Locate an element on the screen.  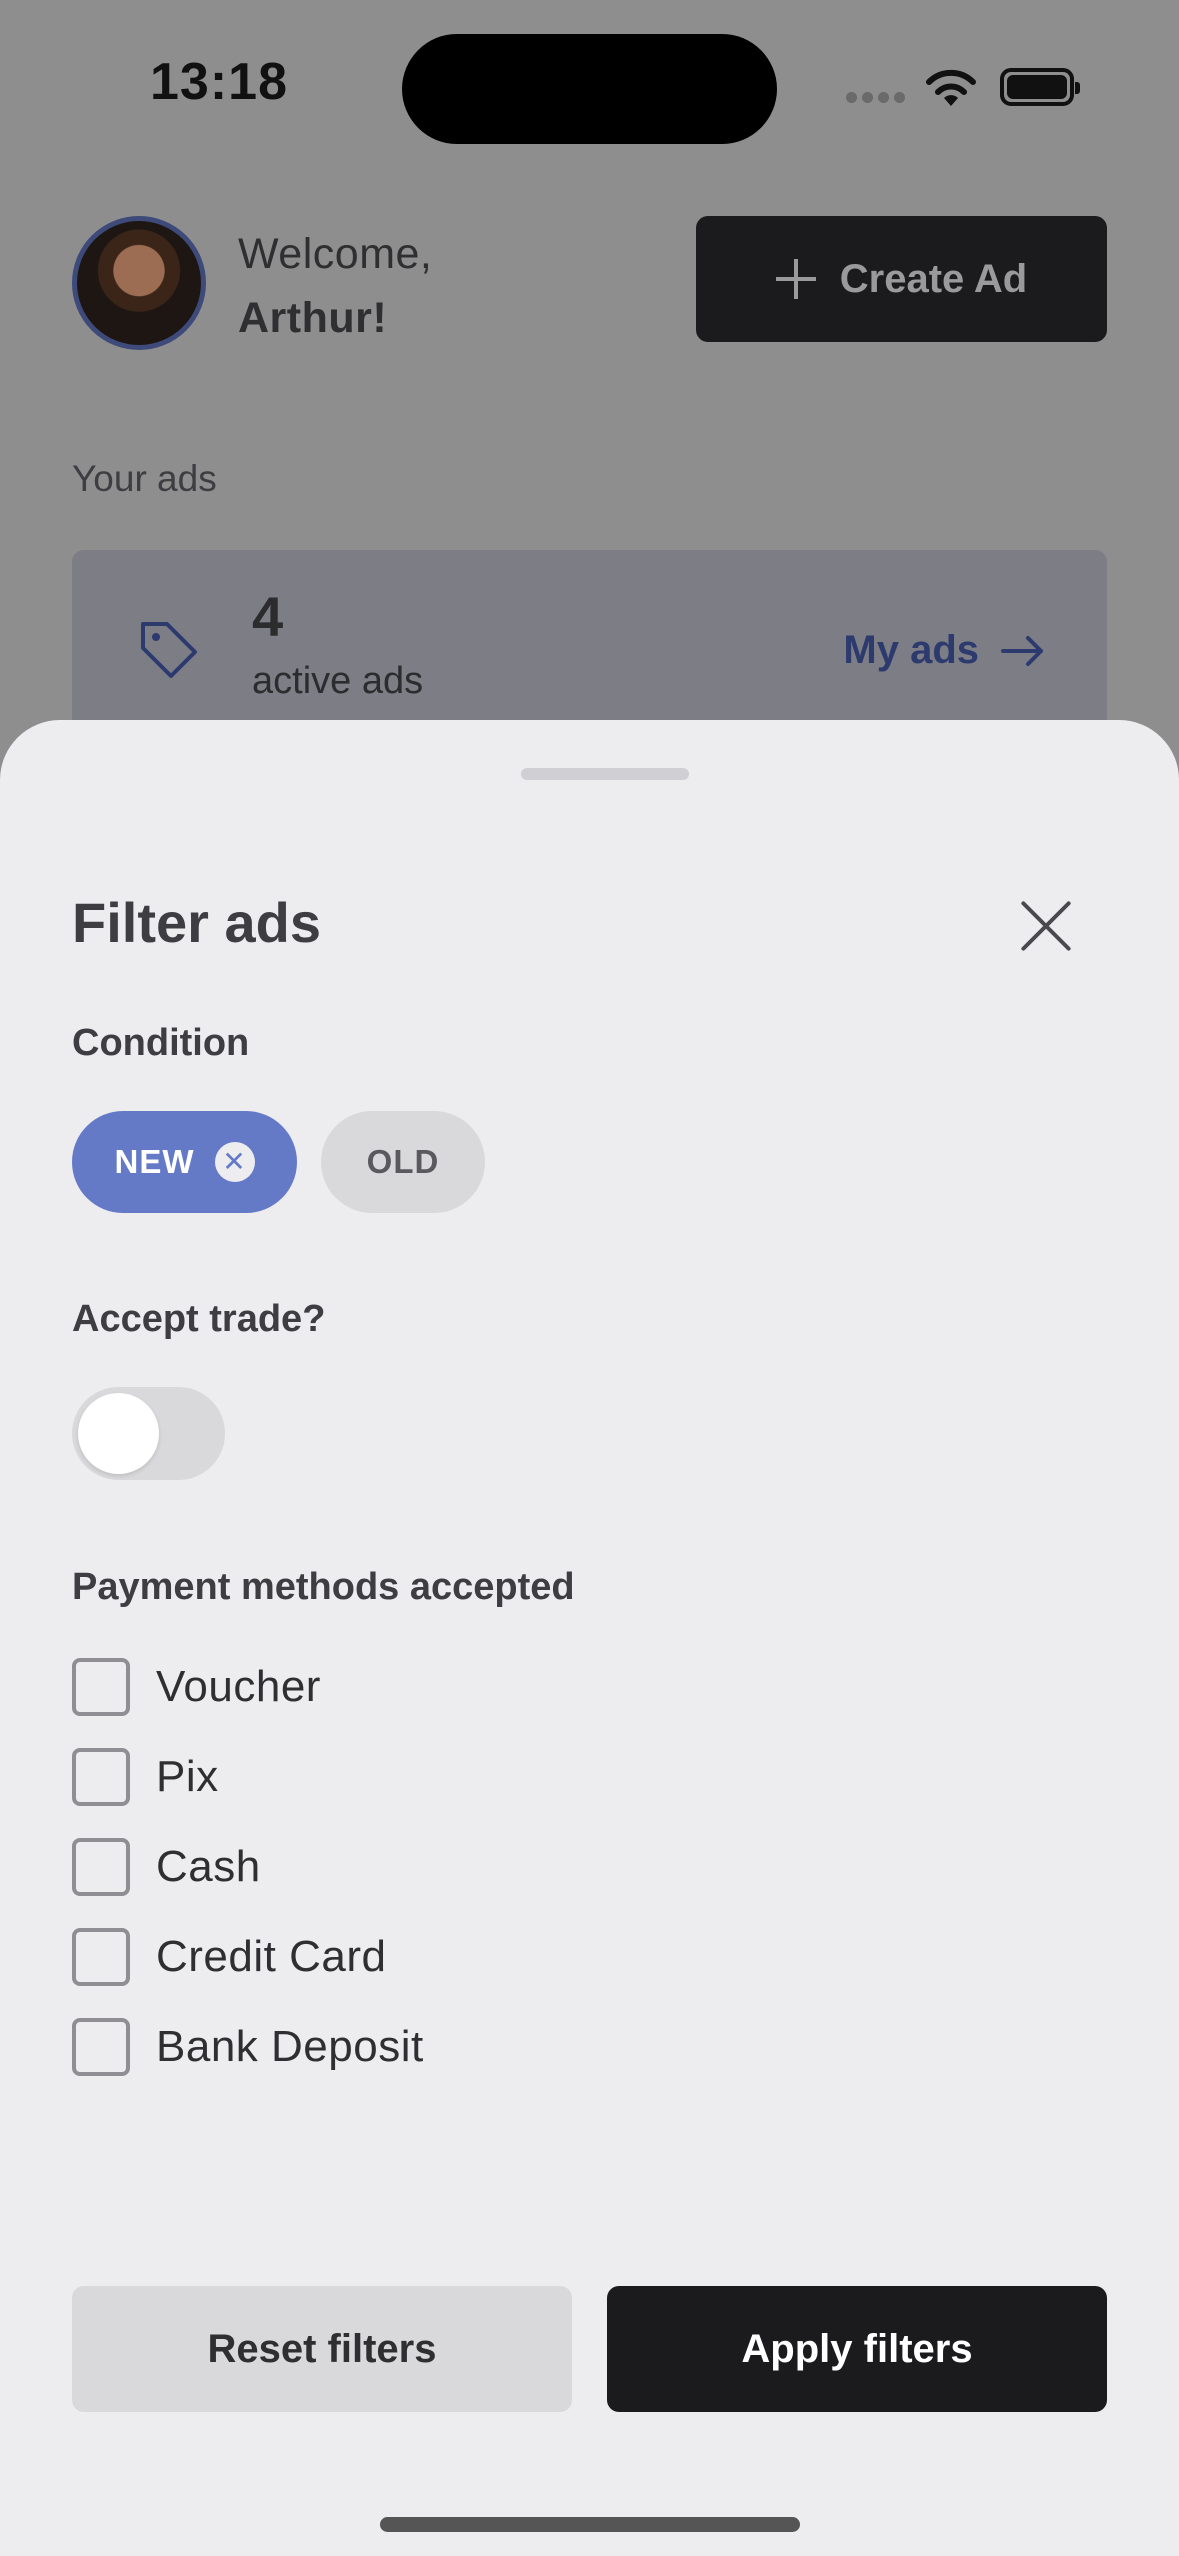
avatar is located at coordinates (139, 283).